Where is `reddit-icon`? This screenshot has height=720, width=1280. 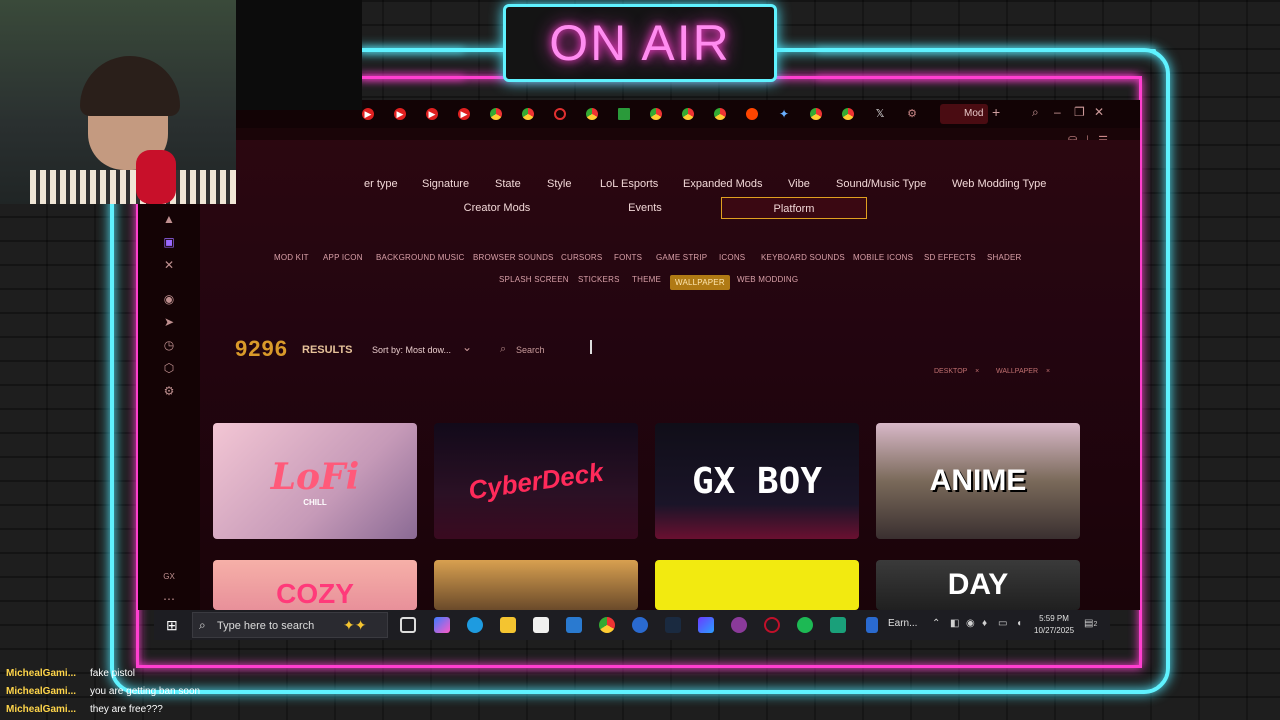 reddit-icon is located at coordinates (752, 114).